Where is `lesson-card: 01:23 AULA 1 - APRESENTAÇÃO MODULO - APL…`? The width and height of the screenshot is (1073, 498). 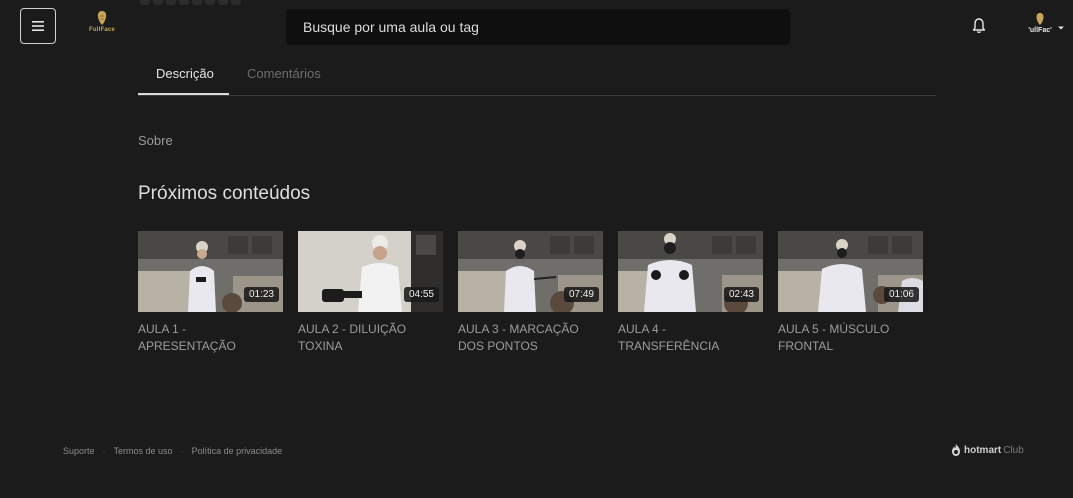
lesson-card: 01:23 AULA 1 - APRESENTAÇÃO MODULO - APL… is located at coordinates (210, 293).